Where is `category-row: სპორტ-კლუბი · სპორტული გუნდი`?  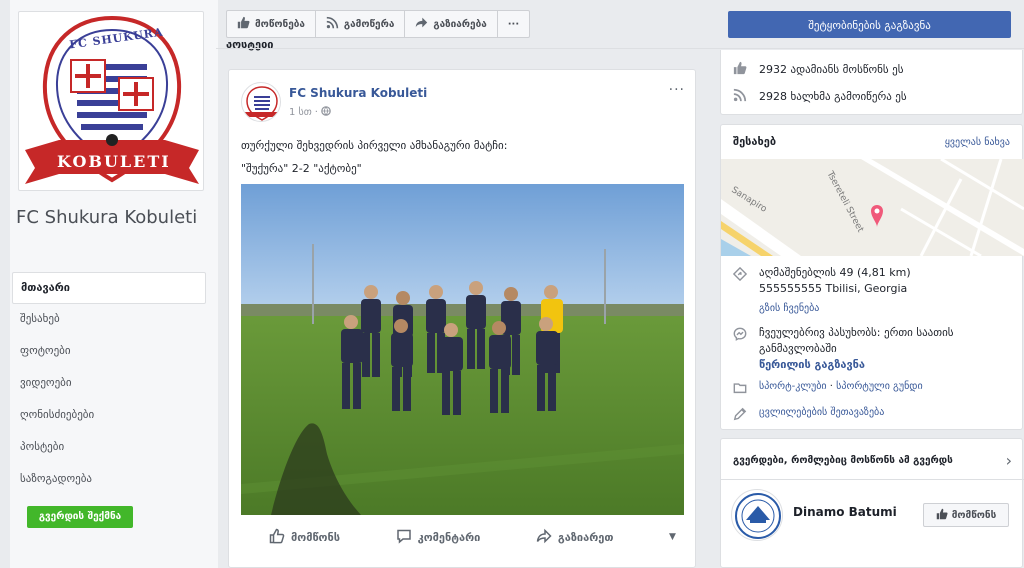
category-row: სპორტ-კლუბი · სპორტული გუნდი is located at coordinates (873, 389).